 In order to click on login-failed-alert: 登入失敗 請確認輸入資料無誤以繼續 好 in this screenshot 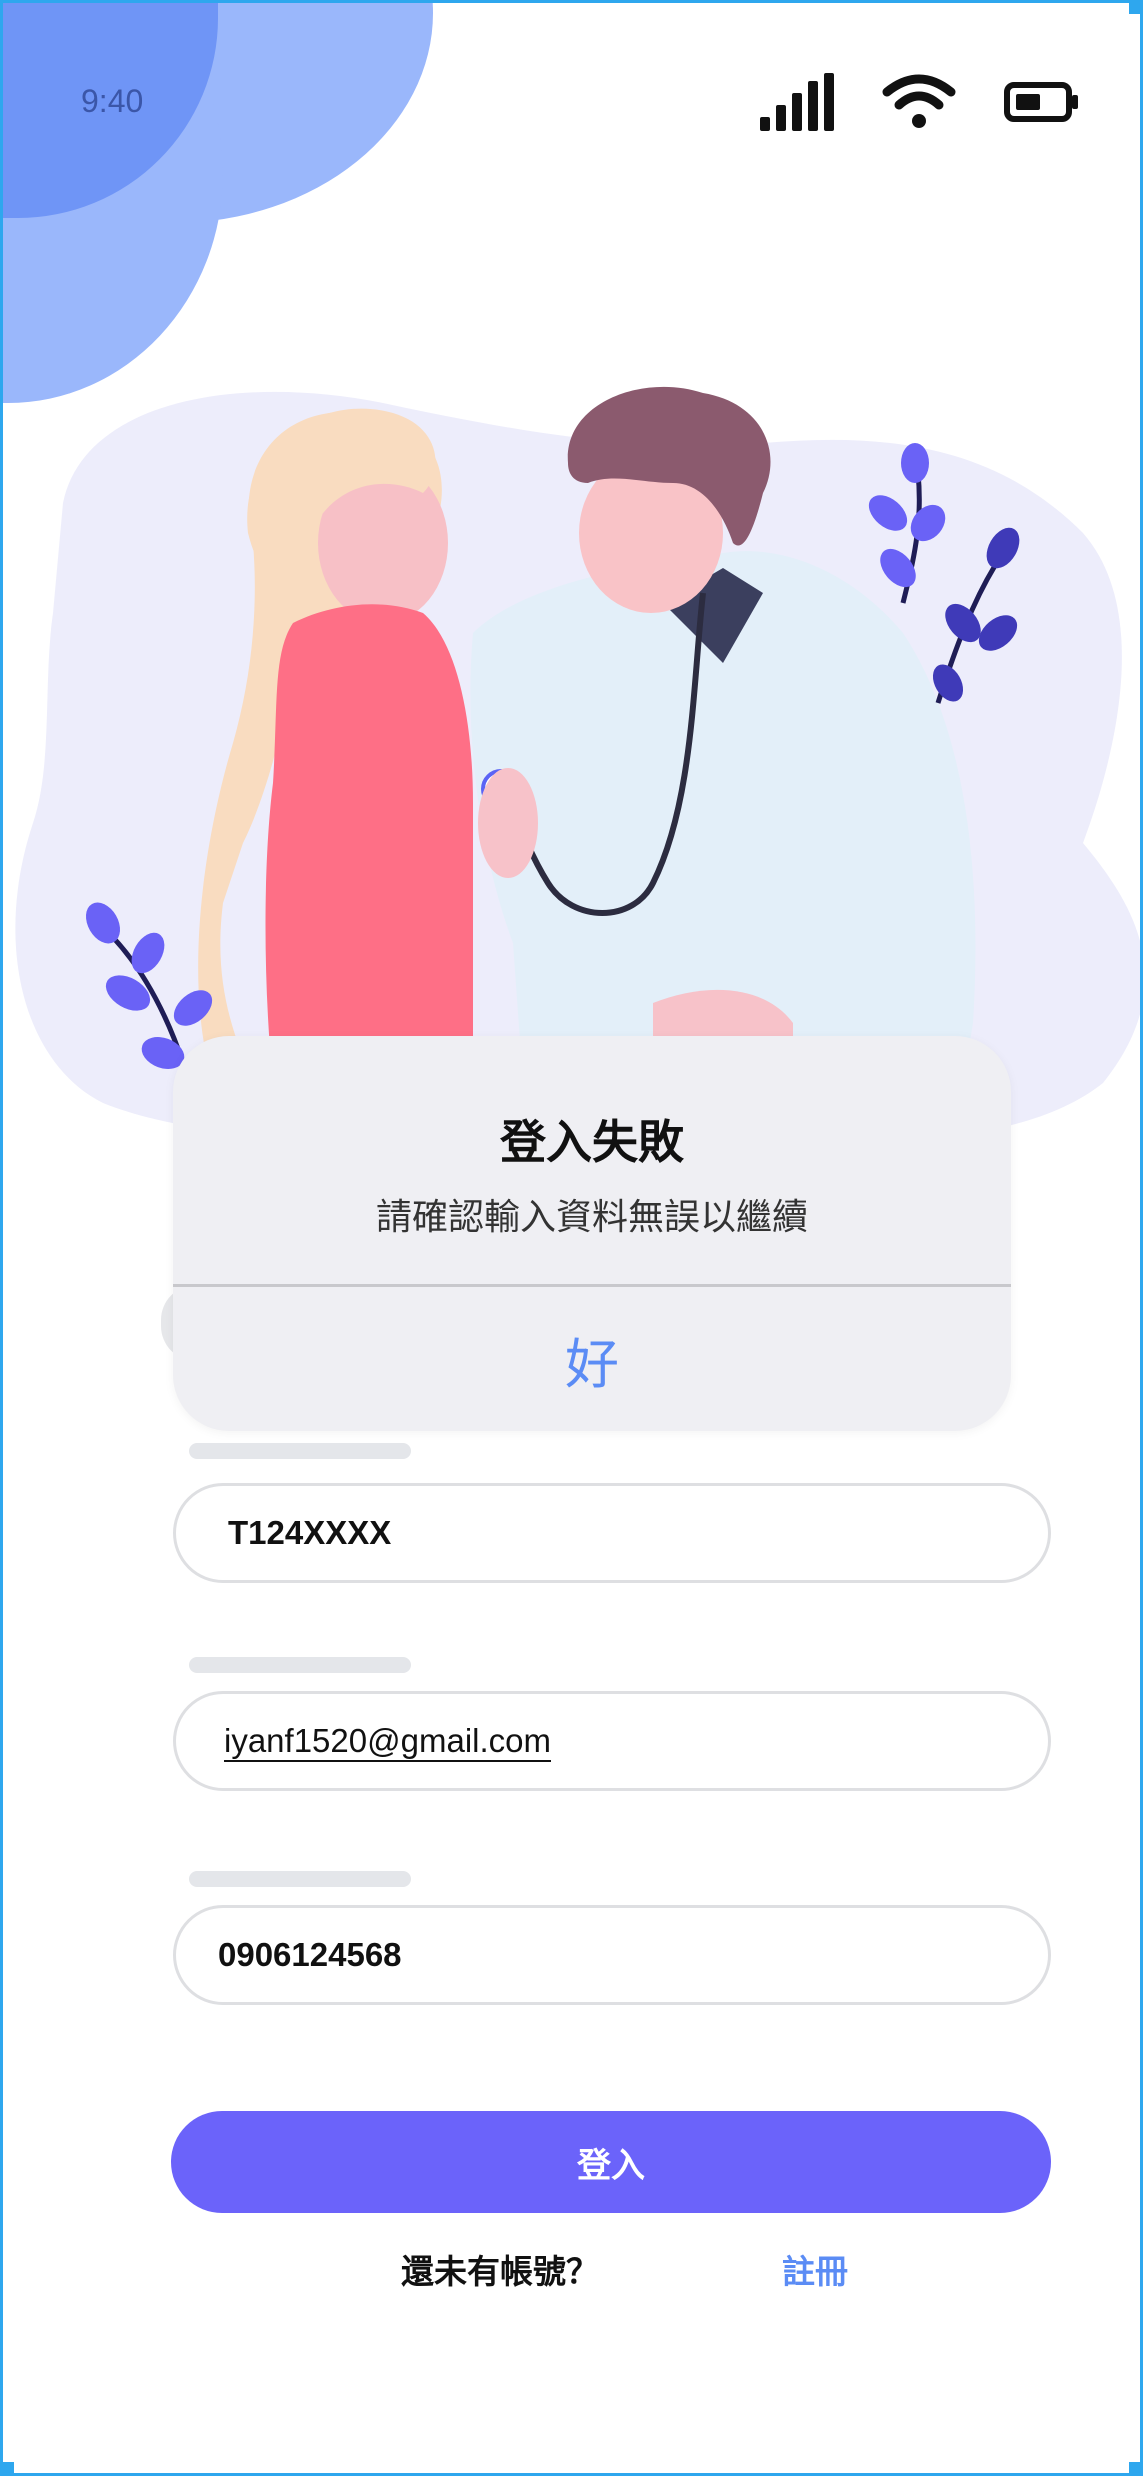, I will do `click(592, 1233)`.